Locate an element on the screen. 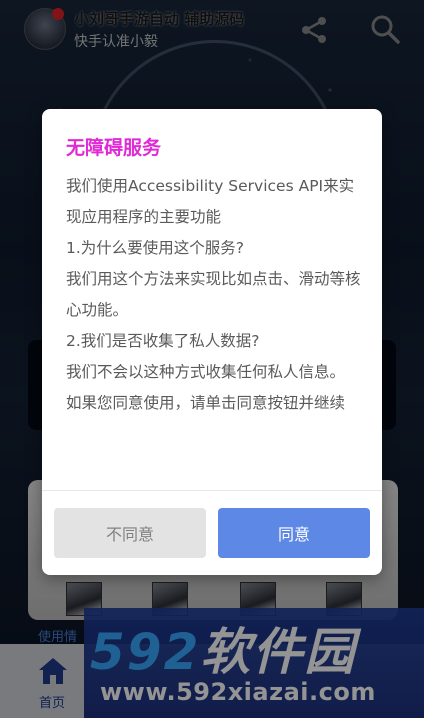  dialog-paragraph: 2.我们是否收集了私人数据? is located at coordinates (163, 341).